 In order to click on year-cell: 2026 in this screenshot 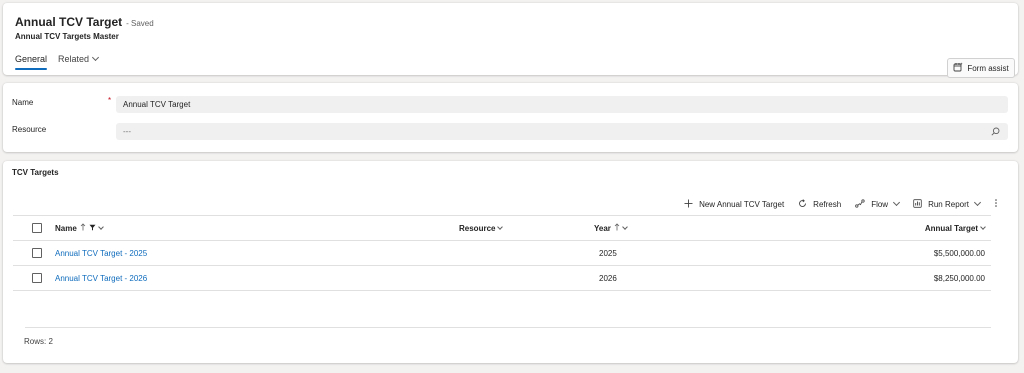, I will do `click(608, 278)`.